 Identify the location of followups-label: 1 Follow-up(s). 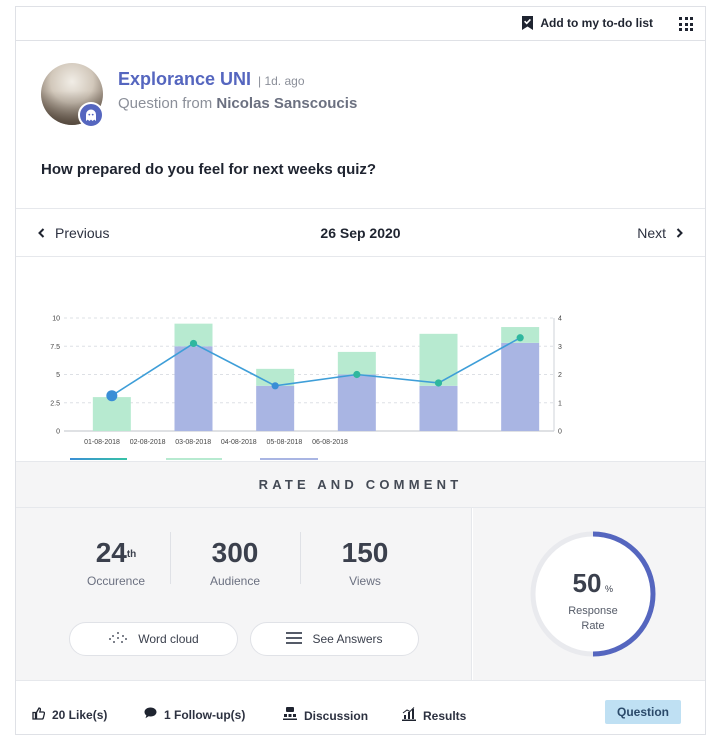
(205, 714).